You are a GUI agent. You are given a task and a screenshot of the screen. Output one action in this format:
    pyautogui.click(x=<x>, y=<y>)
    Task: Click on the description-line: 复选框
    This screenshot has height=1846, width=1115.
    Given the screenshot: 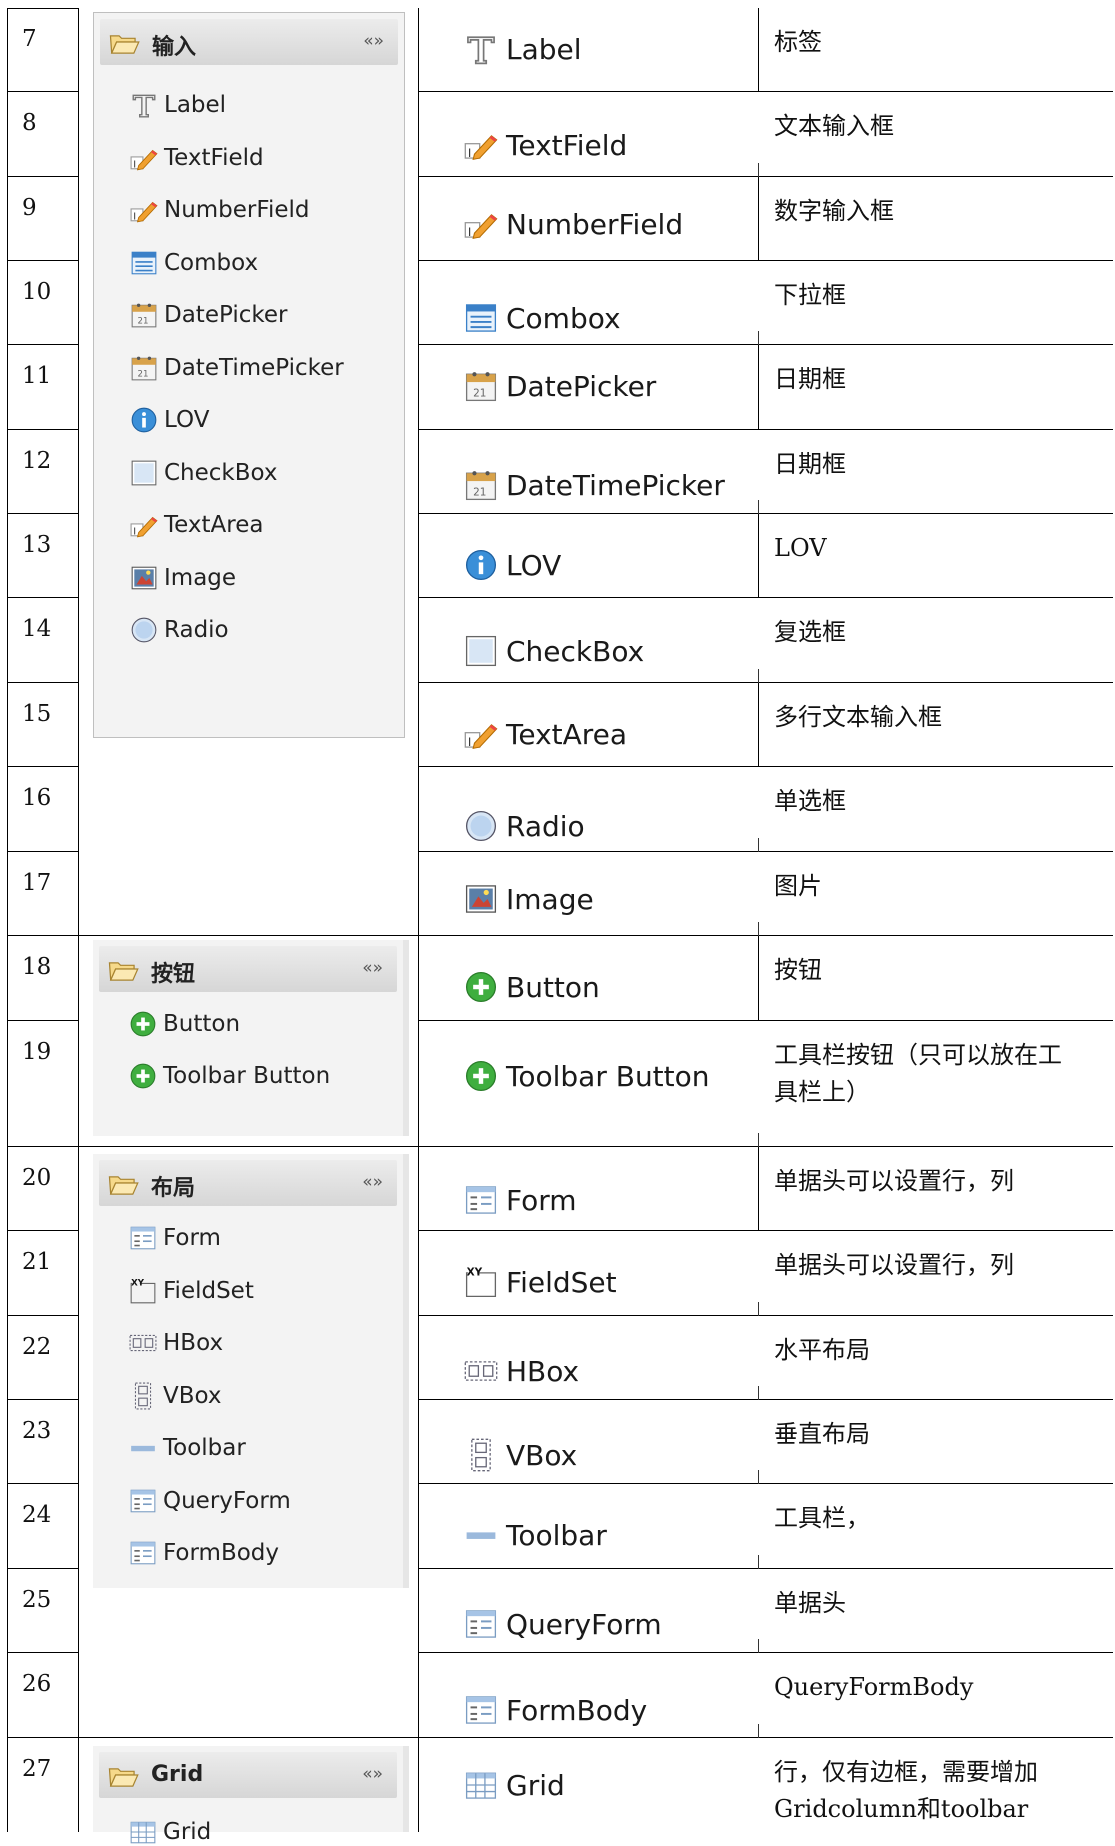 What is the action you would take?
    pyautogui.click(x=810, y=632)
    